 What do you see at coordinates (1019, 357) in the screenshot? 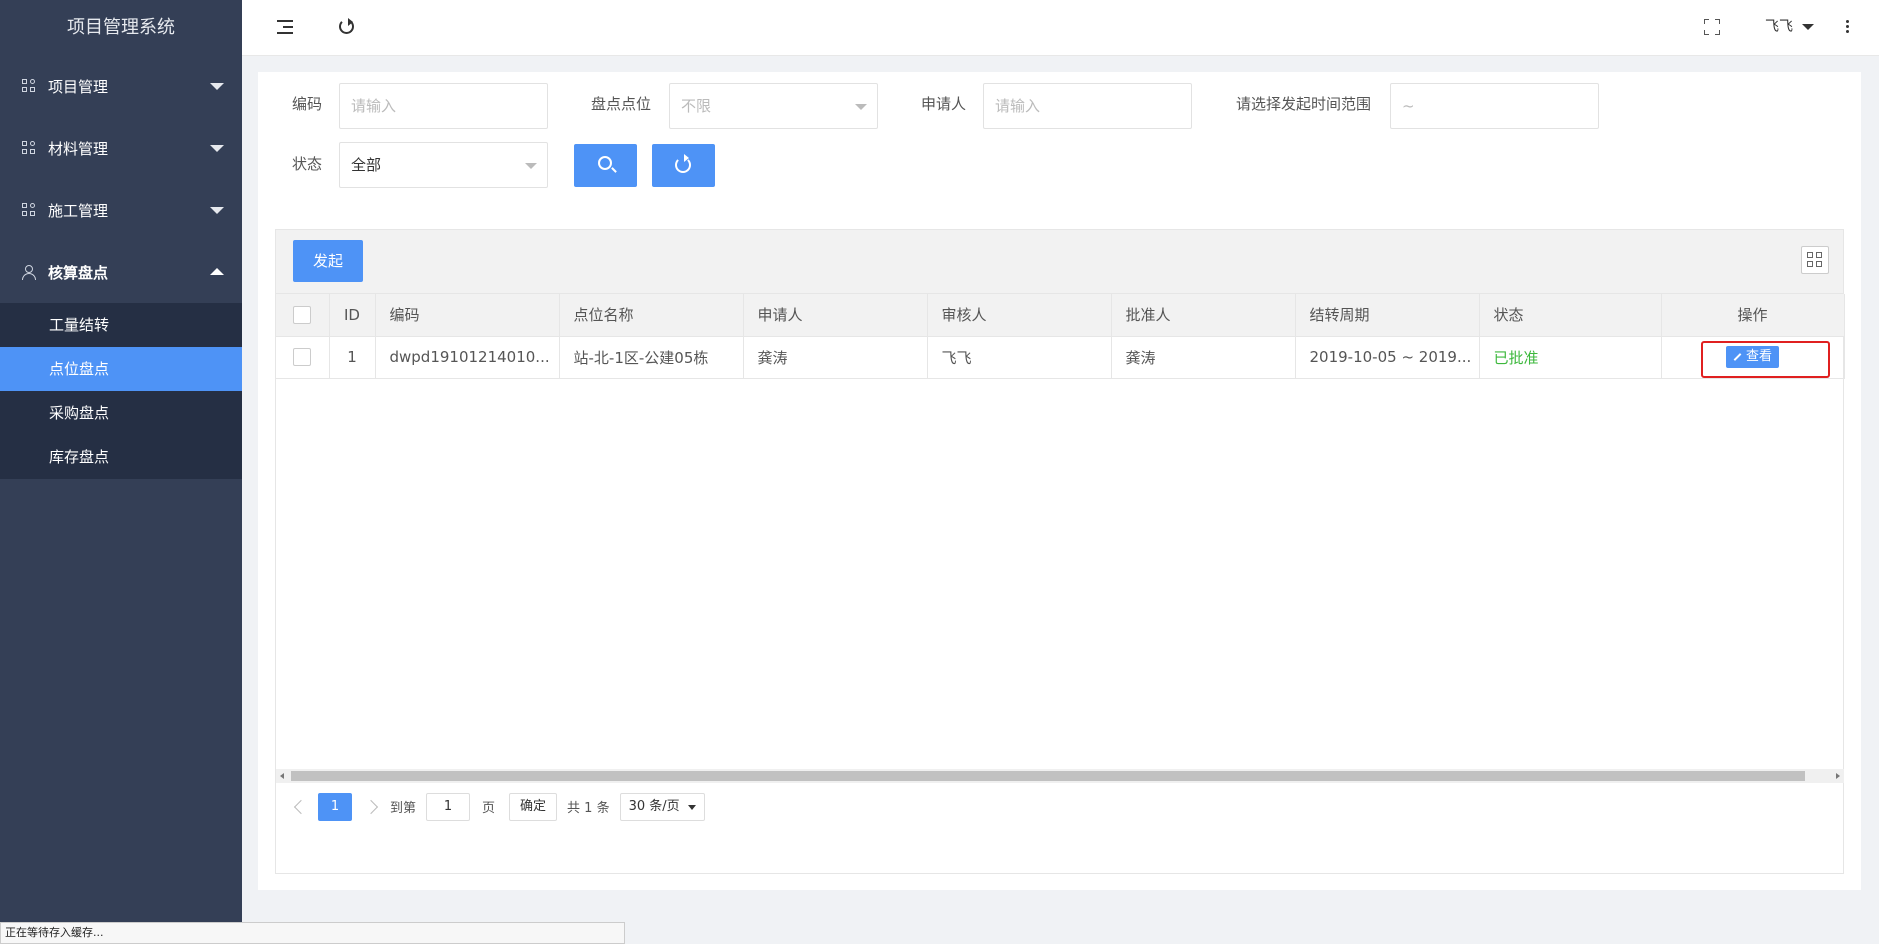
I see `cell-reviewer: 飞飞` at bounding box center [1019, 357].